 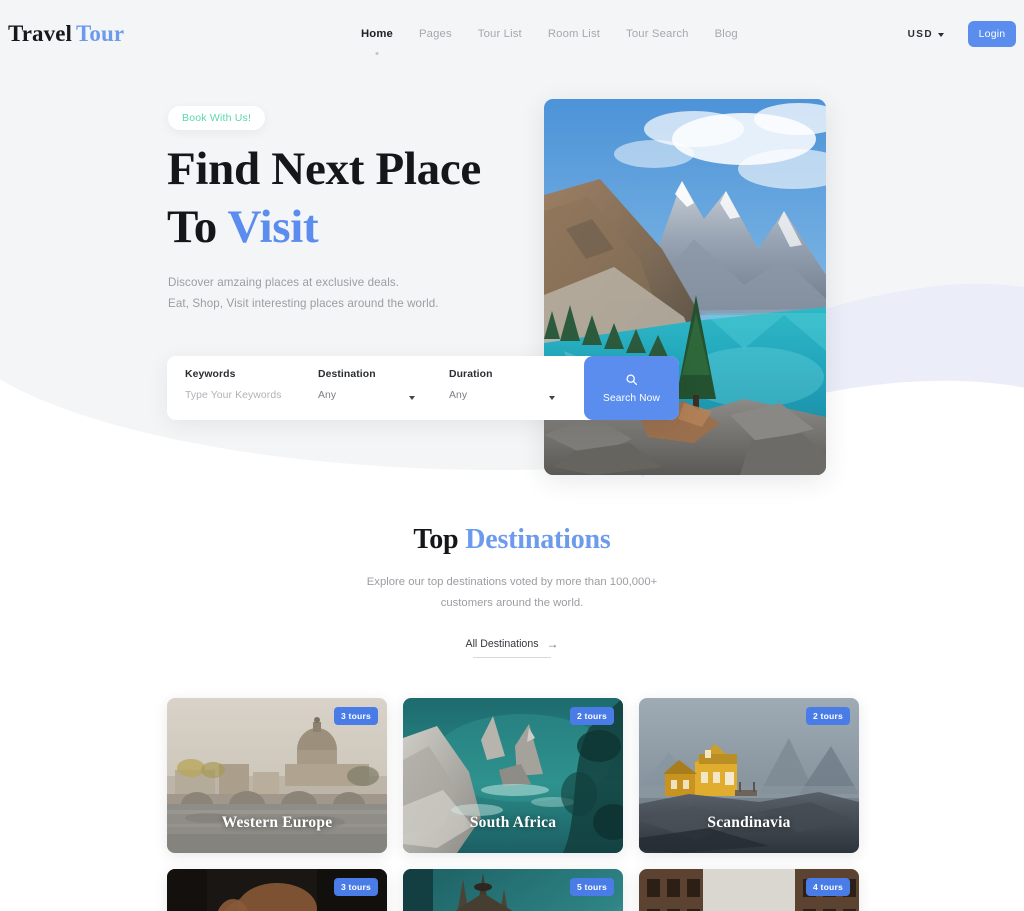 I want to click on all-destinations-link: All Destinations →, so click(x=512, y=648).